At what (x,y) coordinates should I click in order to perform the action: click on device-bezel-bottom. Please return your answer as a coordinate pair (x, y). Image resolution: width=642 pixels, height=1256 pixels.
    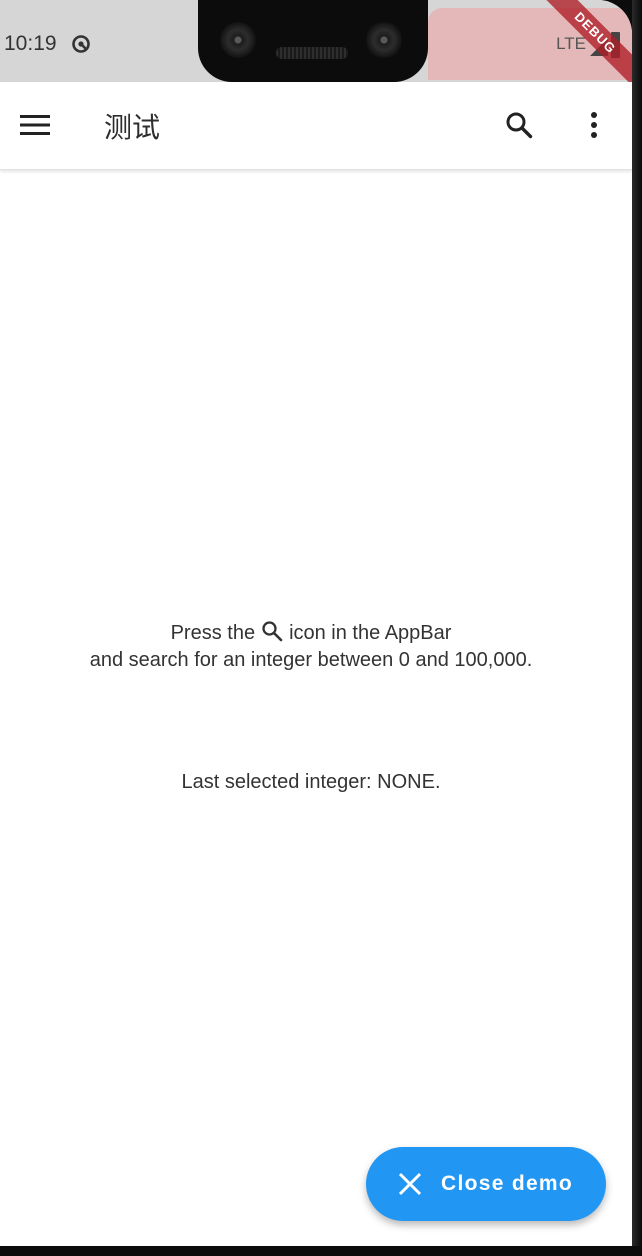
    Looking at the image, I should click on (321, 1251).